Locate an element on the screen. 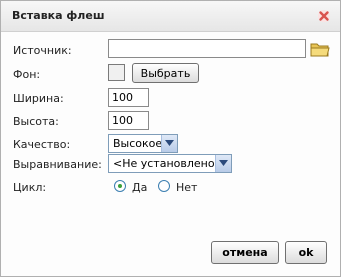 Image resolution: width=341 pixels, height=277 pixels. background-label: Фон: is located at coordinates (27, 74).